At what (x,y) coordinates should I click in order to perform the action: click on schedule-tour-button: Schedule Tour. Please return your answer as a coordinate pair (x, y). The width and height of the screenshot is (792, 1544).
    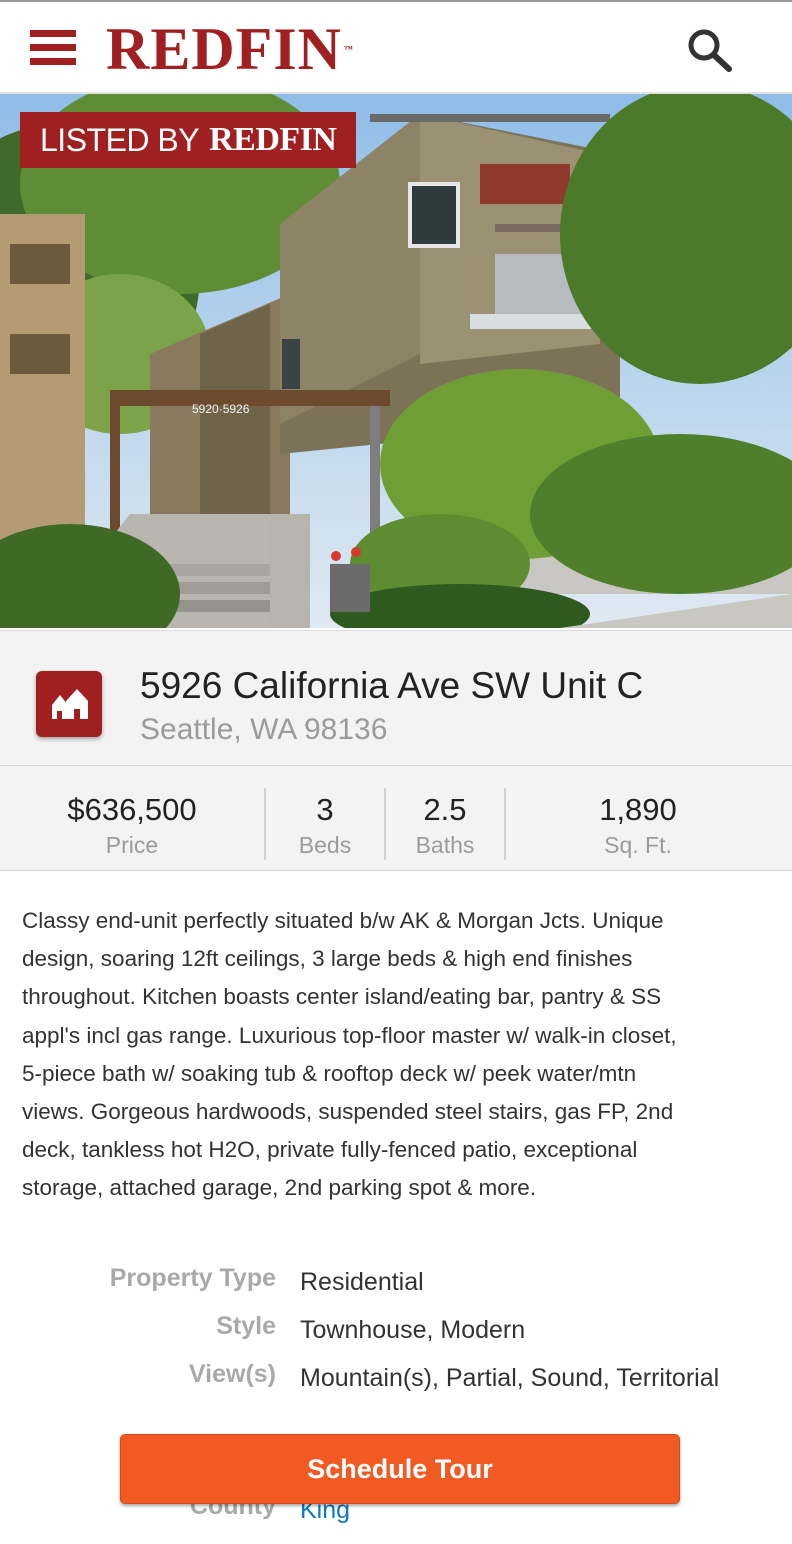
    Looking at the image, I should click on (400, 1469).